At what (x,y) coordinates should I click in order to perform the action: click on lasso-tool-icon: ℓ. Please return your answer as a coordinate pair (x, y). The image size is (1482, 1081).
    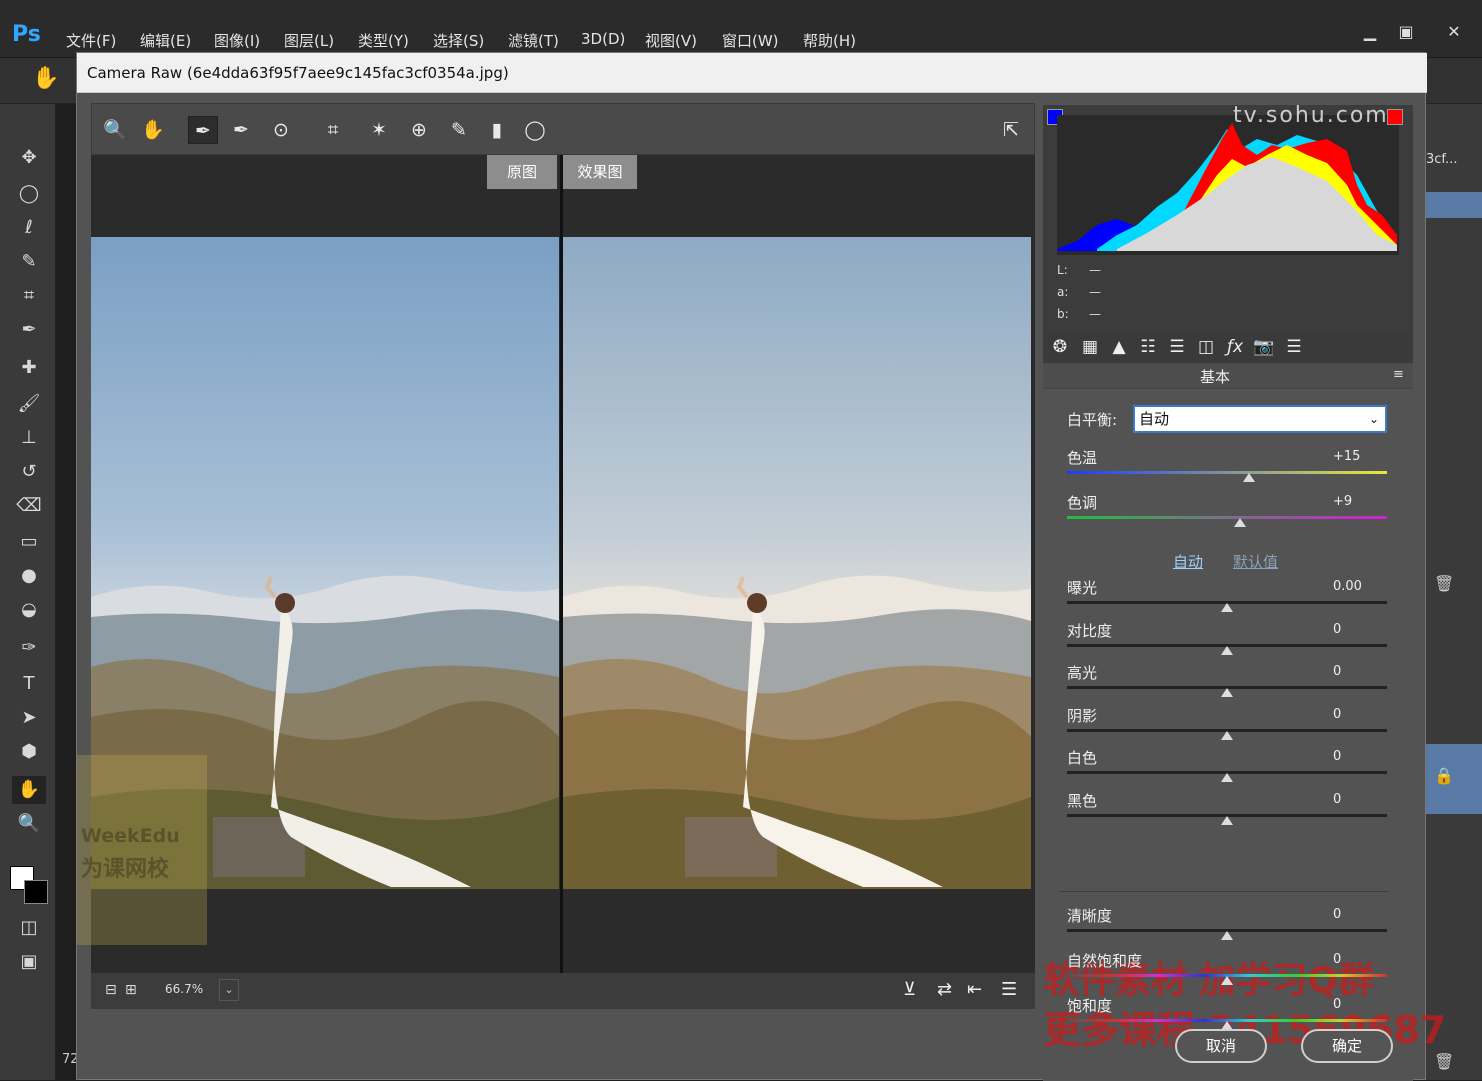
    Looking at the image, I should click on (29, 228).